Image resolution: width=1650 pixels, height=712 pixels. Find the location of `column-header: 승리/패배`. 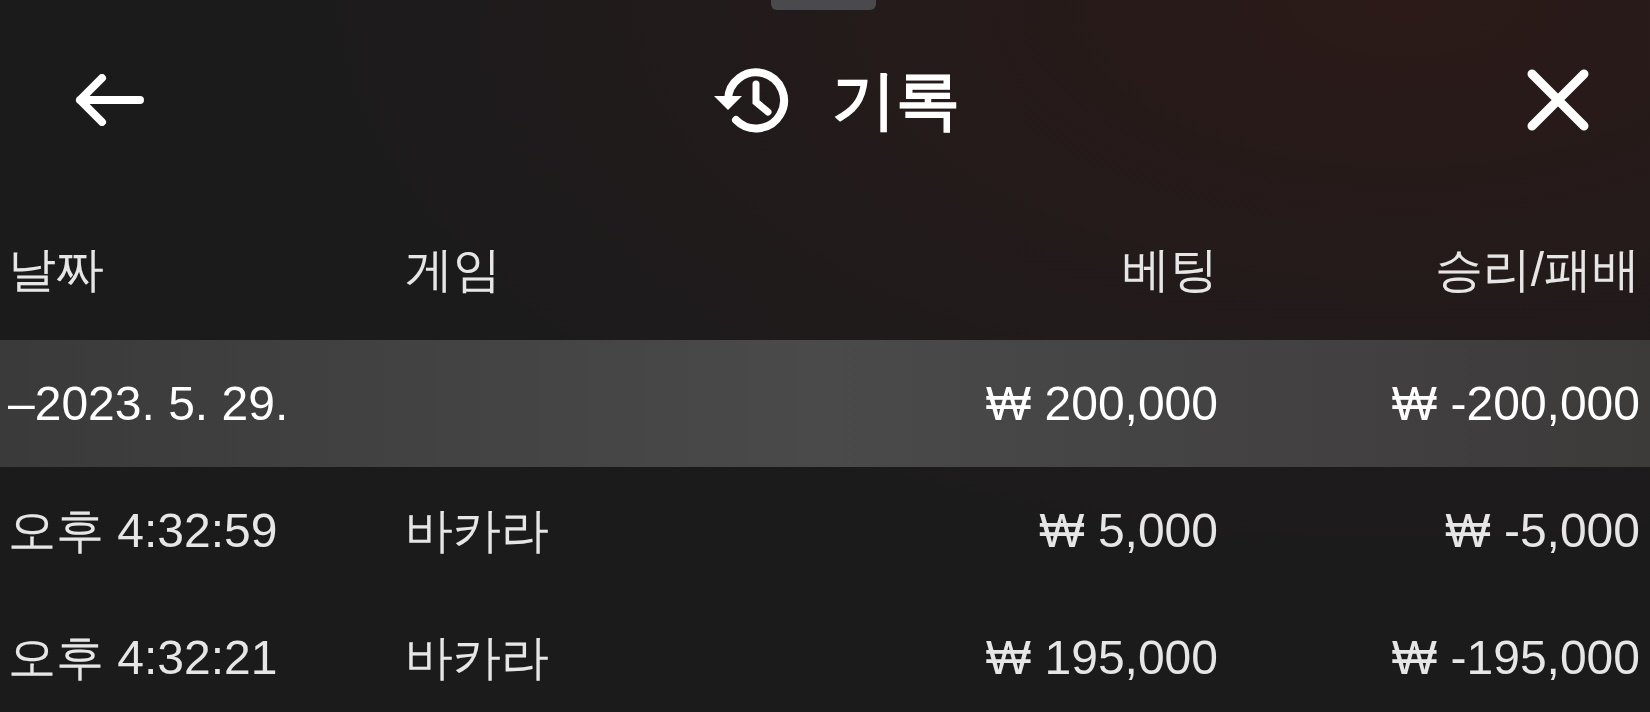

column-header: 승리/패배 is located at coordinates (1536, 270).